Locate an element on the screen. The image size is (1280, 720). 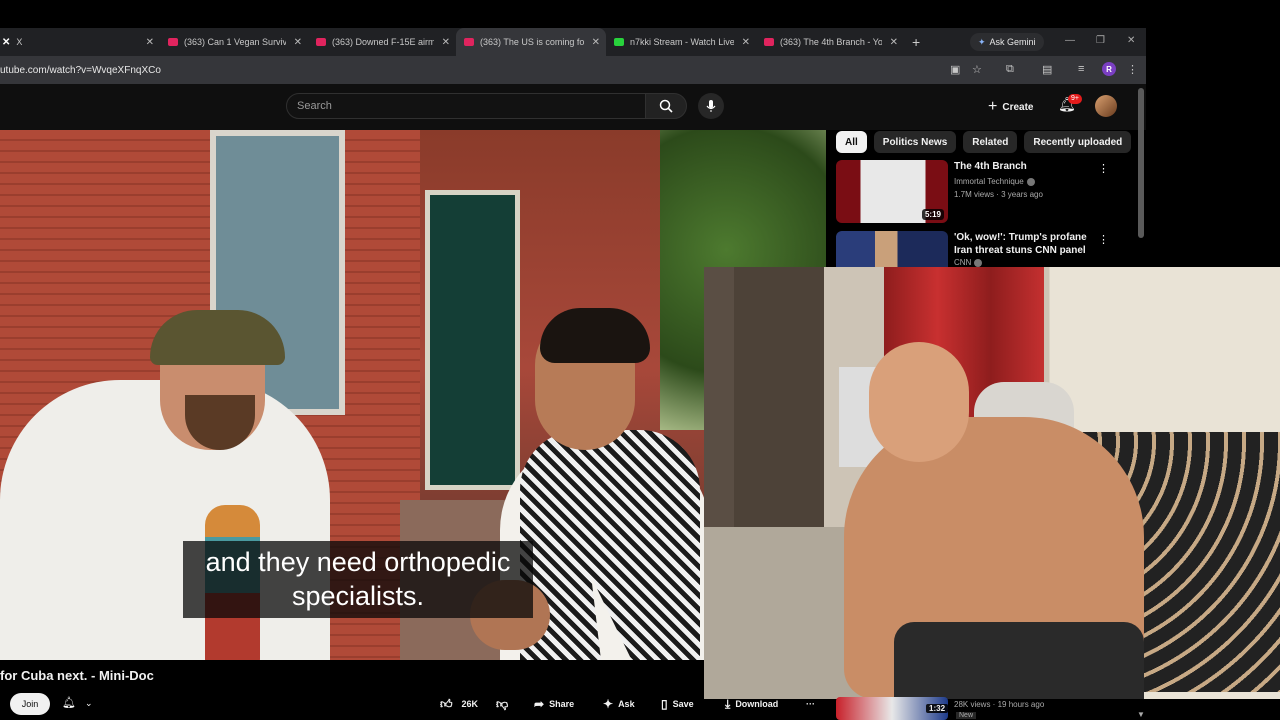
ask-gemini-button: ✦ Ask Gemini is located at coordinates (1007, 42).